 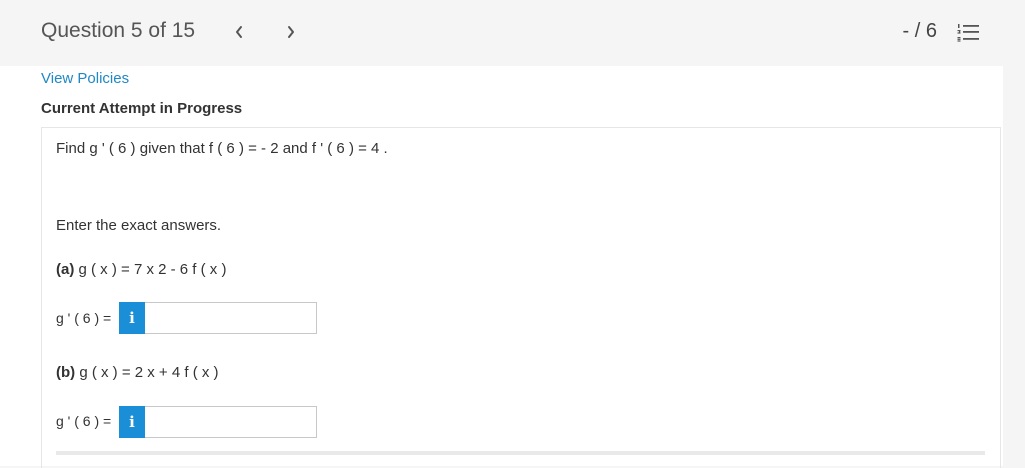 I want to click on question-title: Question 5 of 15, so click(x=118, y=30).